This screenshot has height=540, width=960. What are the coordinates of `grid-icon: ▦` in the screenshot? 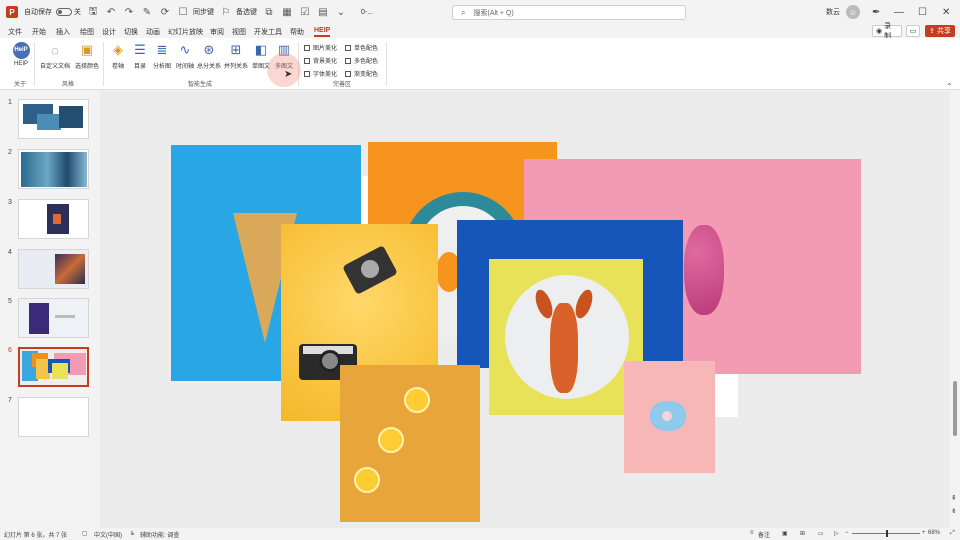 It's located at (287, 12).